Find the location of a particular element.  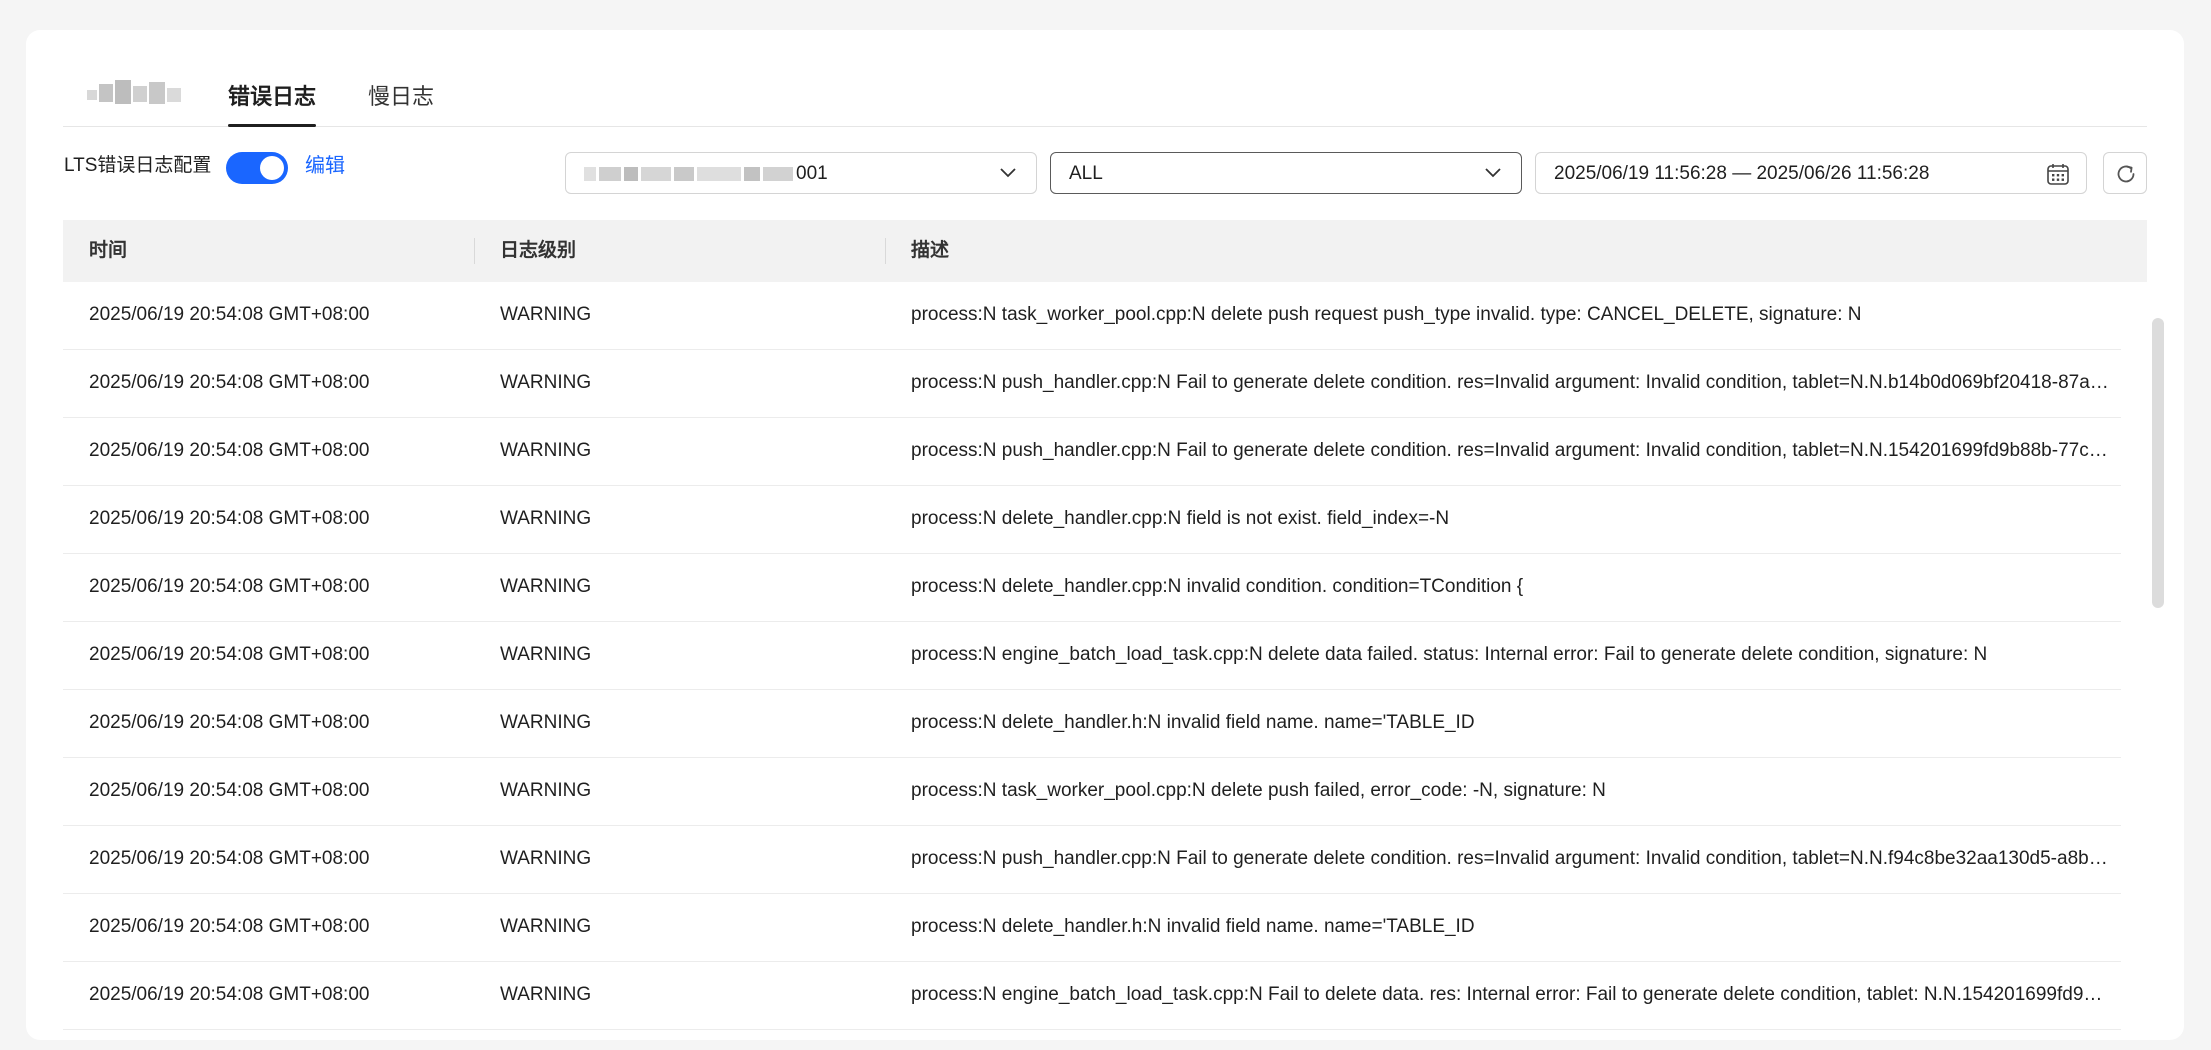

tab-slow-log: 慢日志 is located at coordinates (401, 97).